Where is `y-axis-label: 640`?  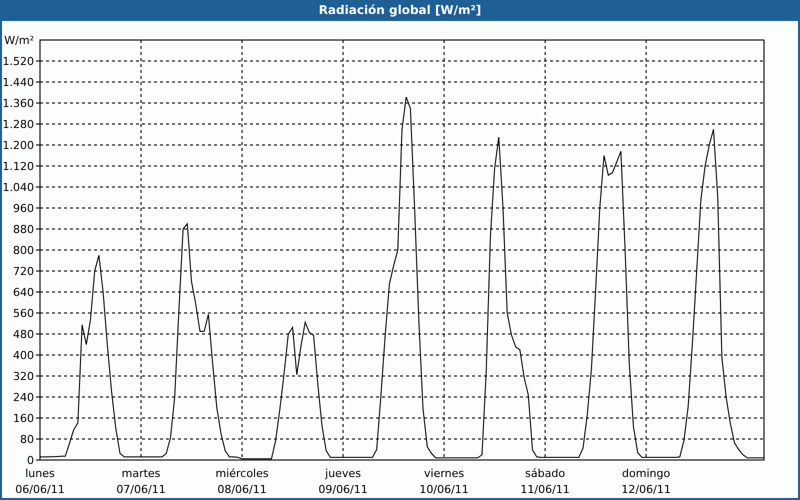
y-axis-label: 640 is located at coordinates (23, 292).